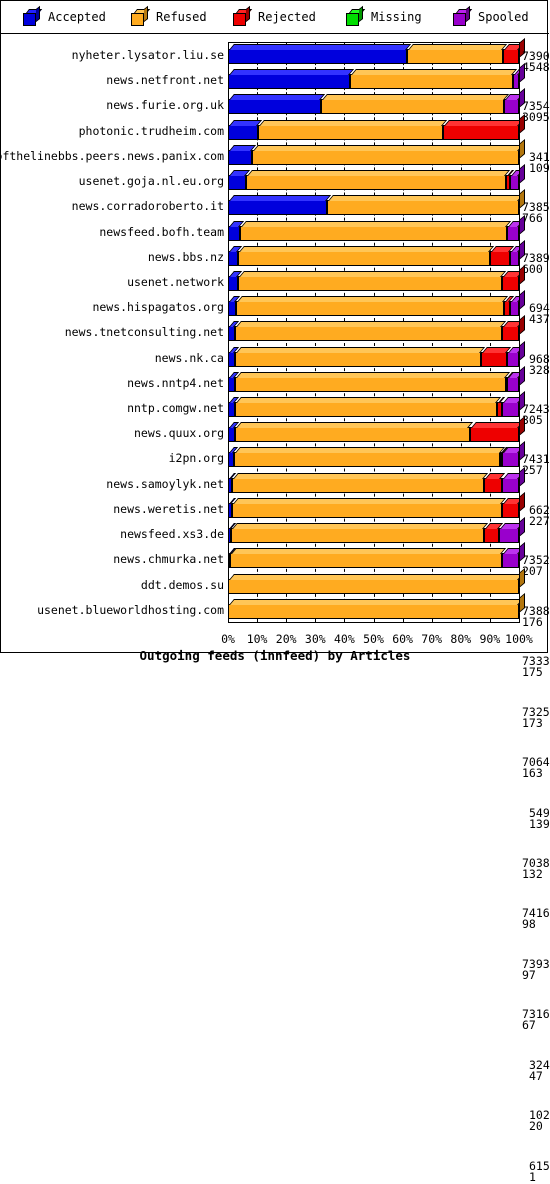 Image resolution: width=550 pixels, height=1184 pixels. I want to click on legend-item-rejected: Rejected, so click(274, 15).